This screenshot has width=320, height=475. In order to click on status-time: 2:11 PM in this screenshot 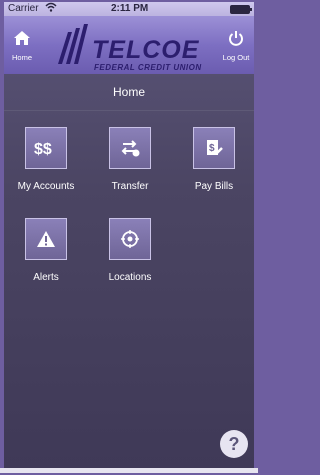, I will do `click(130, 8)`.